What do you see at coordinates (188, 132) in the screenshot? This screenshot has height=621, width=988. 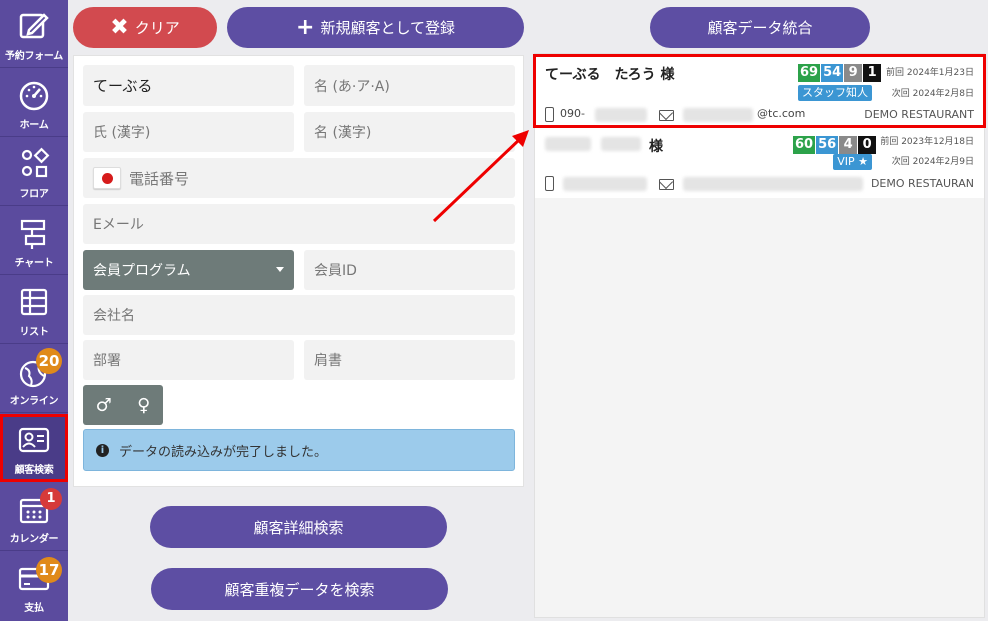 I see `last-name-kanji-input: 氏 (漢字)` at bounding box center [188, 132].